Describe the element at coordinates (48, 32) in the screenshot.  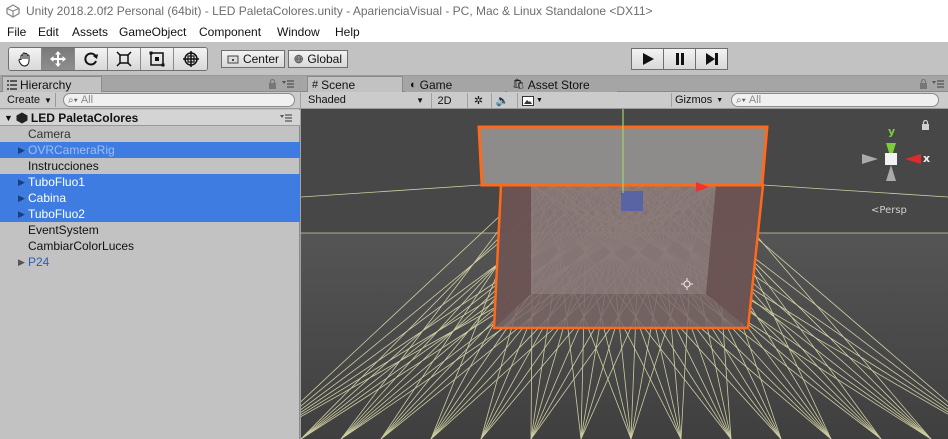
I see `menu-edit: Edit` at that location.